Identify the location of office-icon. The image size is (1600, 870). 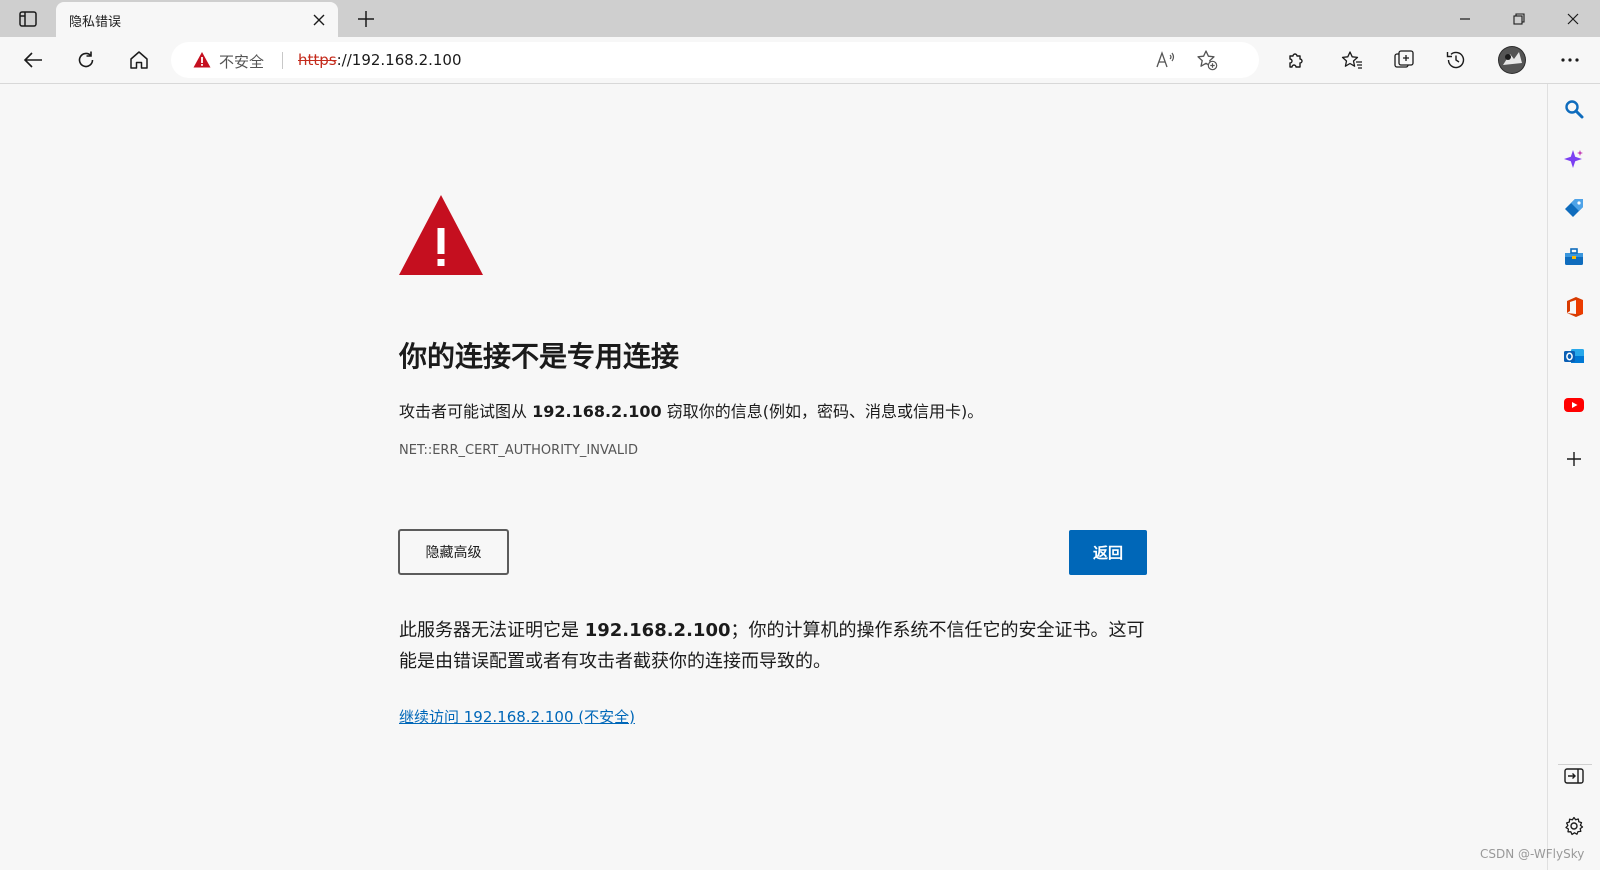
(1575, 307).